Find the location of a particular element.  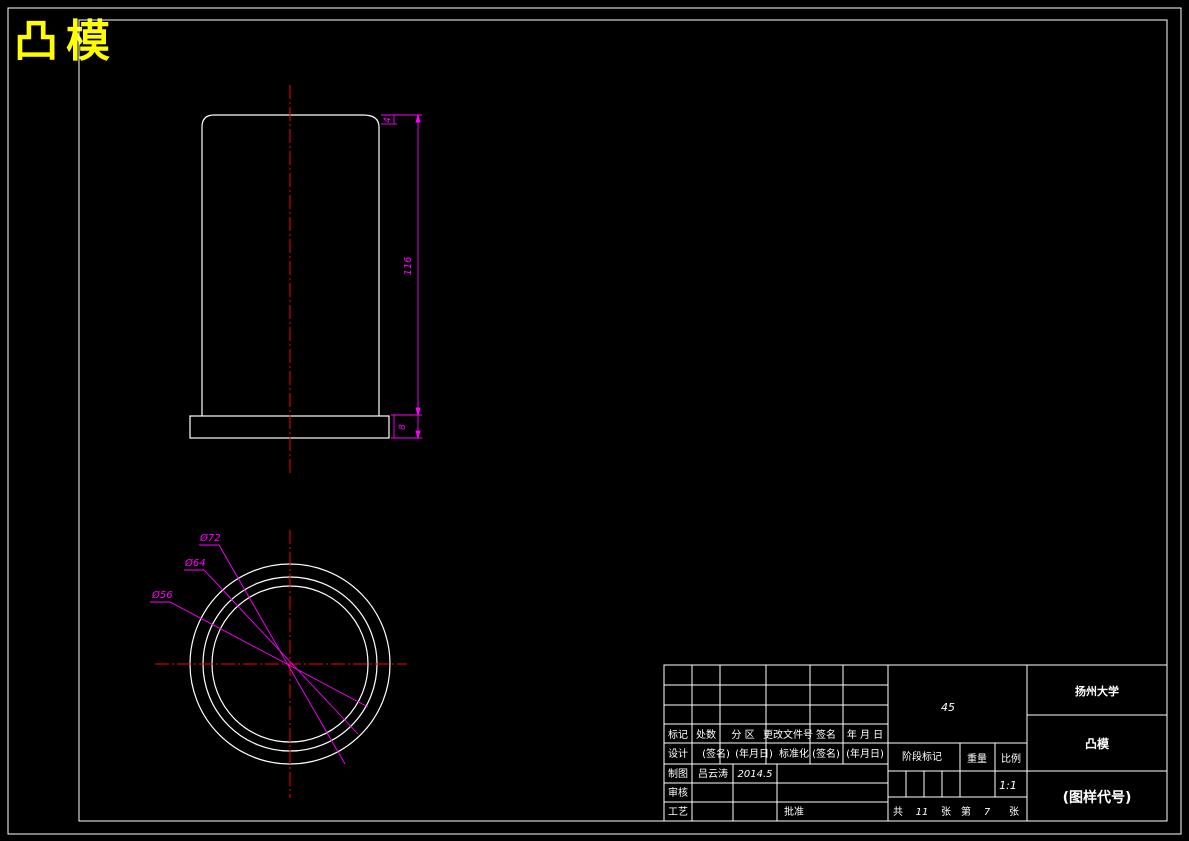

dim-dia-64: Ø64 is located at coordinates (195, 563).